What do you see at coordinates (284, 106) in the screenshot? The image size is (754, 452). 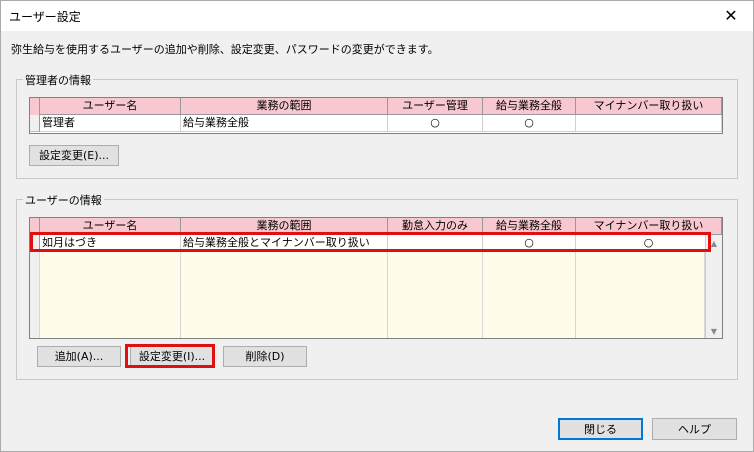 I see `admin-col-scope: 業務の範囲` at bounding box center [284, 106].